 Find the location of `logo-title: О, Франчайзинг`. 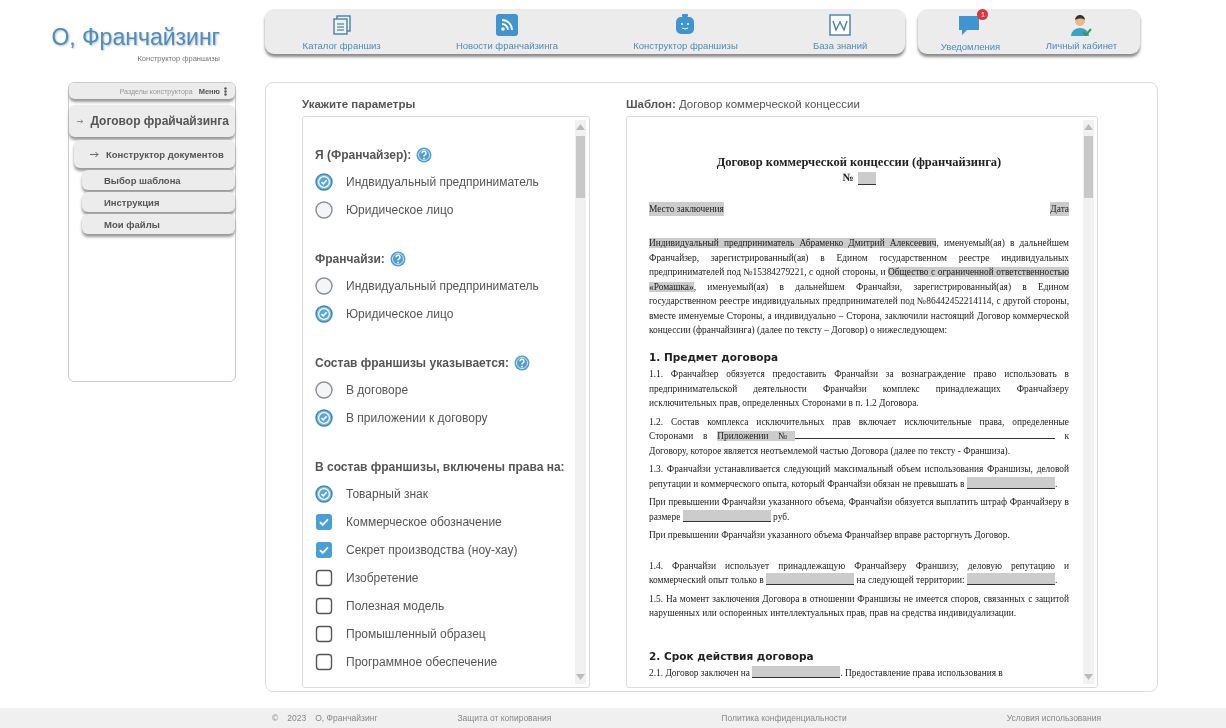

logo-title: О, Франчайзинг is located at coordinates (135, 37).